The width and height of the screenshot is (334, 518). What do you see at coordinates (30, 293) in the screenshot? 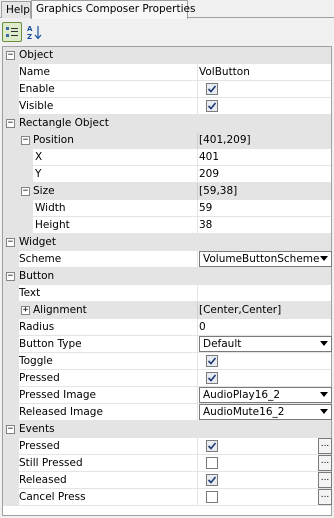
I see `property-label: Text` at bounding box center [30, 293].